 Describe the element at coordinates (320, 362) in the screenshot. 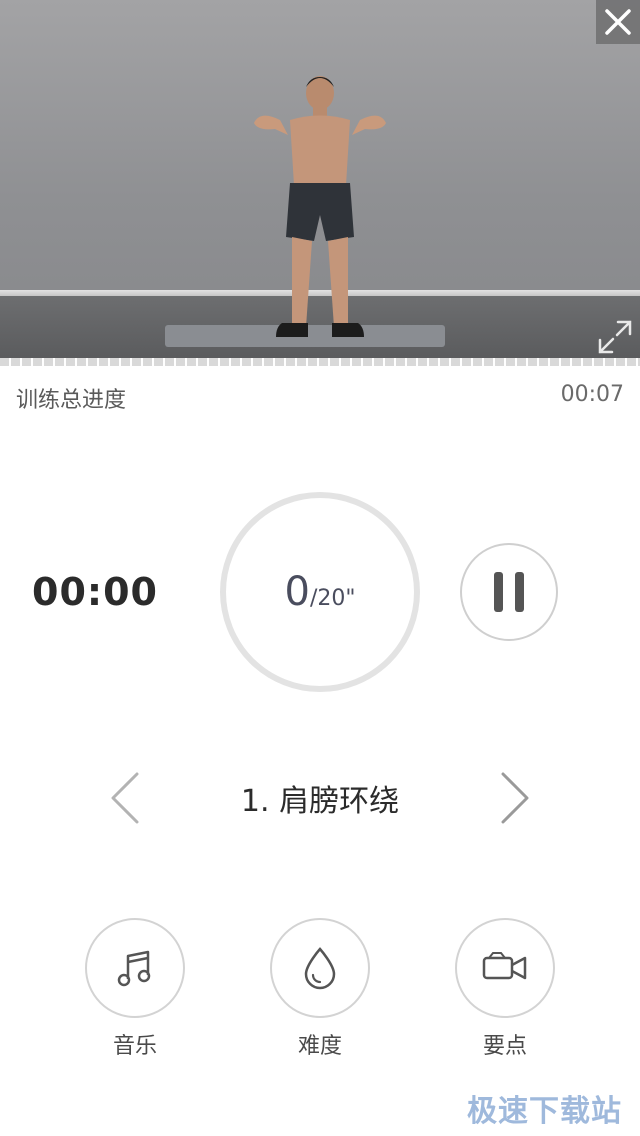

I see `overall-progress-bar` at that location.